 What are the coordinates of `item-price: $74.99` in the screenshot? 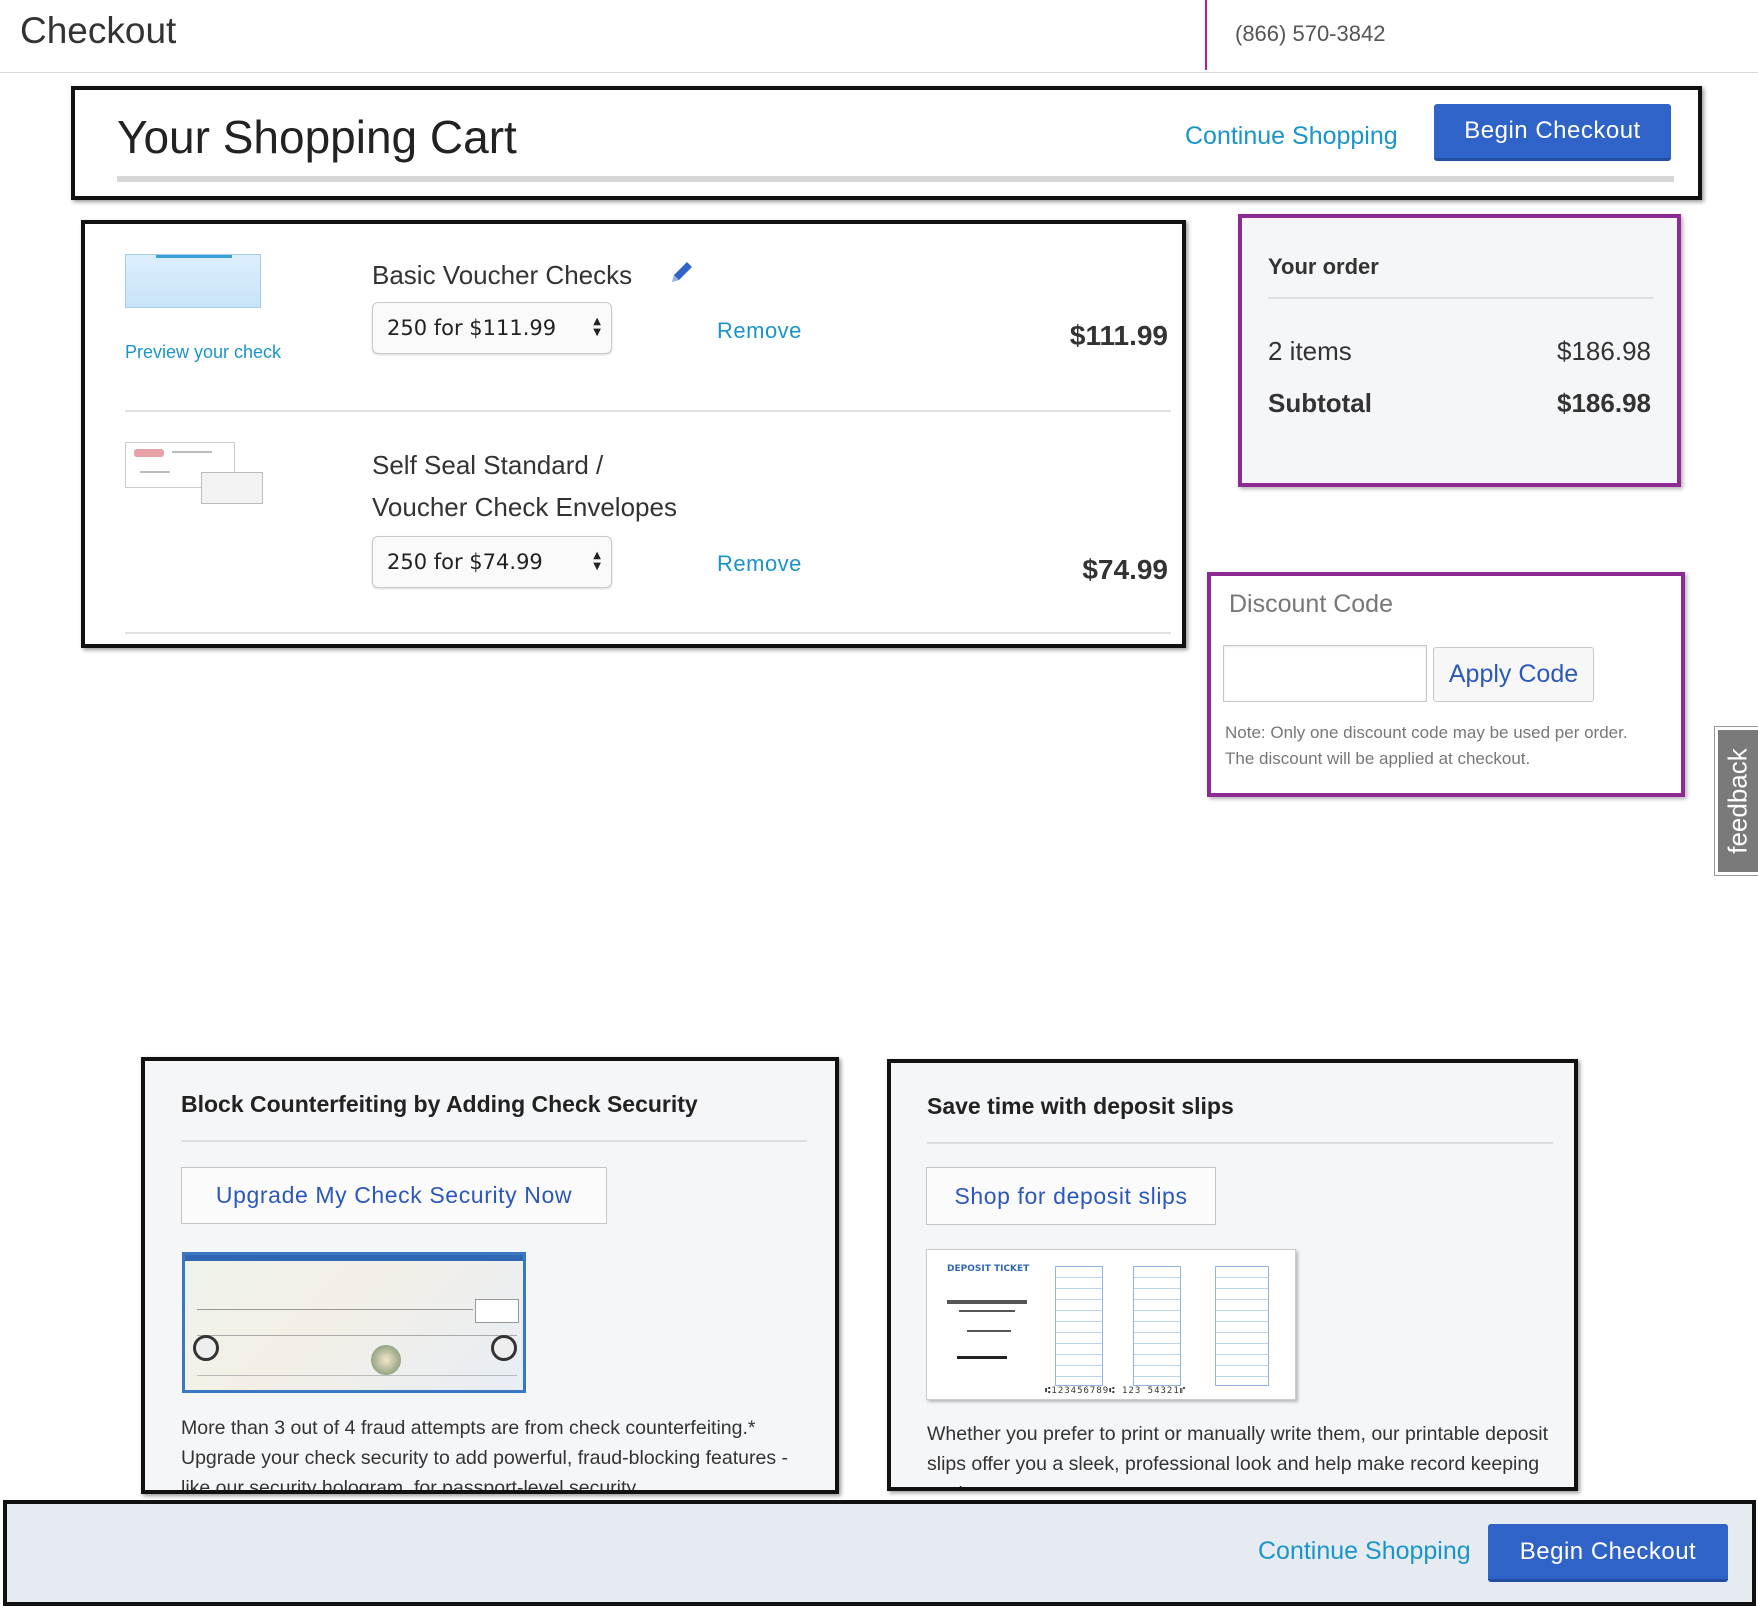 It's located at (1125, 569).